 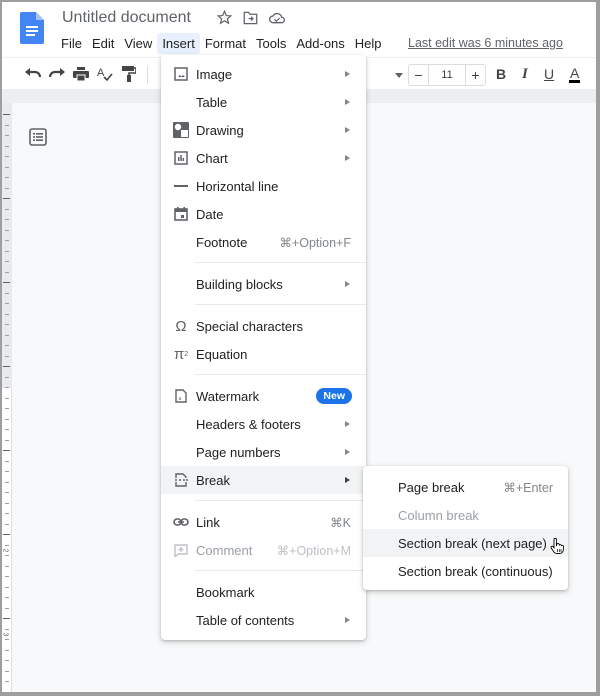 I want to click on omega-icon: Ω, so click(x=181, y=326).